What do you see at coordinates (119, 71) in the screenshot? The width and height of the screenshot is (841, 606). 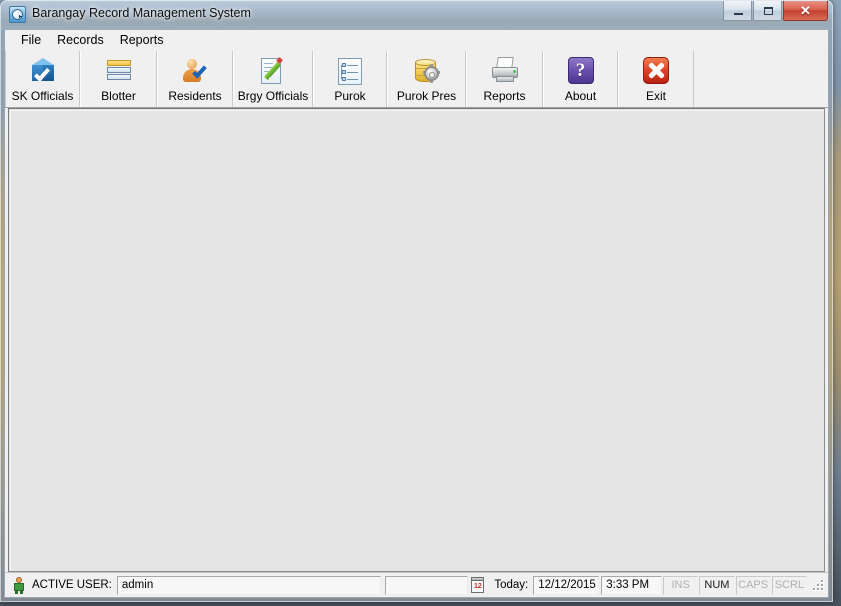 I see `stacked-rows-icon` at bounding box center [119, 71].